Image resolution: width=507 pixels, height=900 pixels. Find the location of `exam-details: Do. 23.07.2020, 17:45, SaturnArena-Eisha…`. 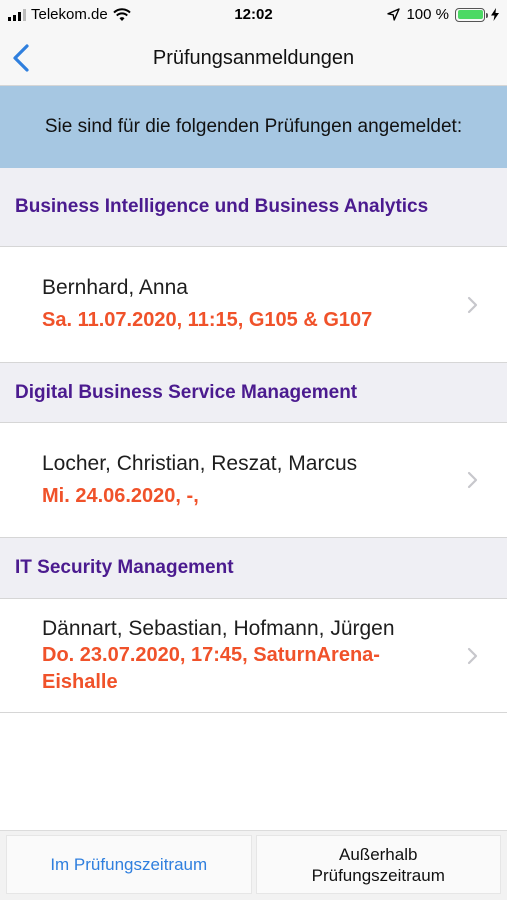

exam-details: Do. 23.07.2020, 17:45, SaturnArena-Eisha… is located at coordinates (211, 668).